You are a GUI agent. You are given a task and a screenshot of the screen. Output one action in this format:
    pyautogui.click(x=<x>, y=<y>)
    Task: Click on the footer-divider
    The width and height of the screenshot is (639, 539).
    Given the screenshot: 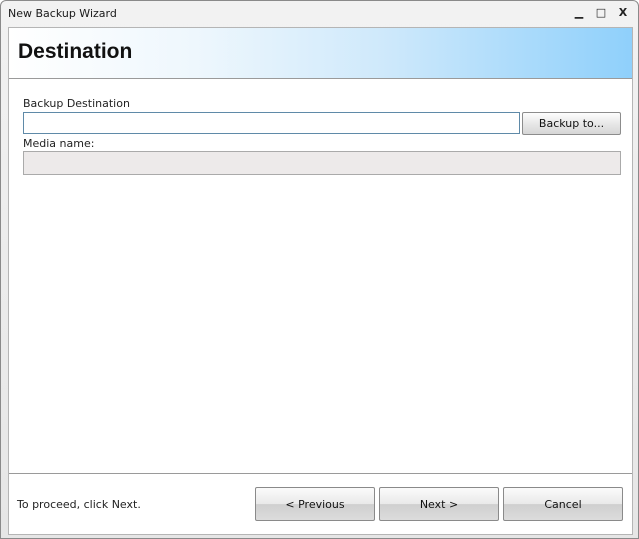 What is the action you would take?
    pyautogui.click(x=320, y=473)
    